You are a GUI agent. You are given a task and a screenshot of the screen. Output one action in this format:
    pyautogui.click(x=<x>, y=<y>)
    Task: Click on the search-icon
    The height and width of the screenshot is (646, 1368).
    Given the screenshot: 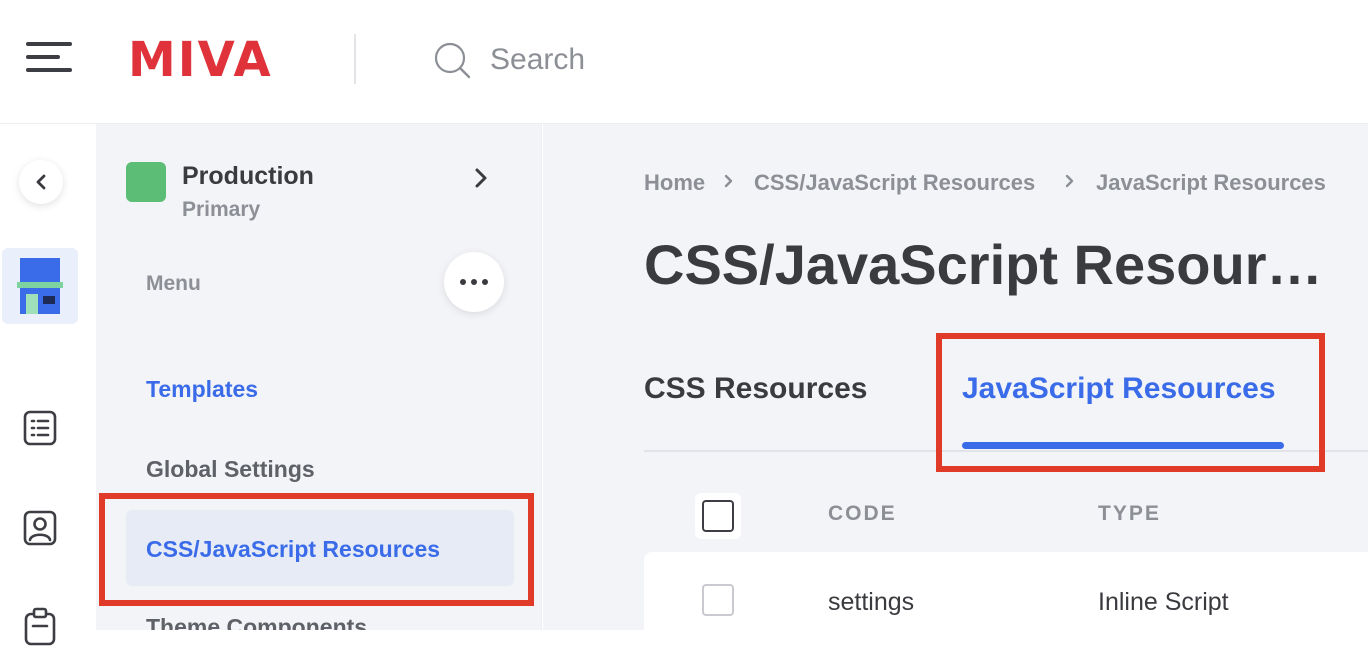 What is the action you would take?
    pyautogui.click(x=452, y=60)
    